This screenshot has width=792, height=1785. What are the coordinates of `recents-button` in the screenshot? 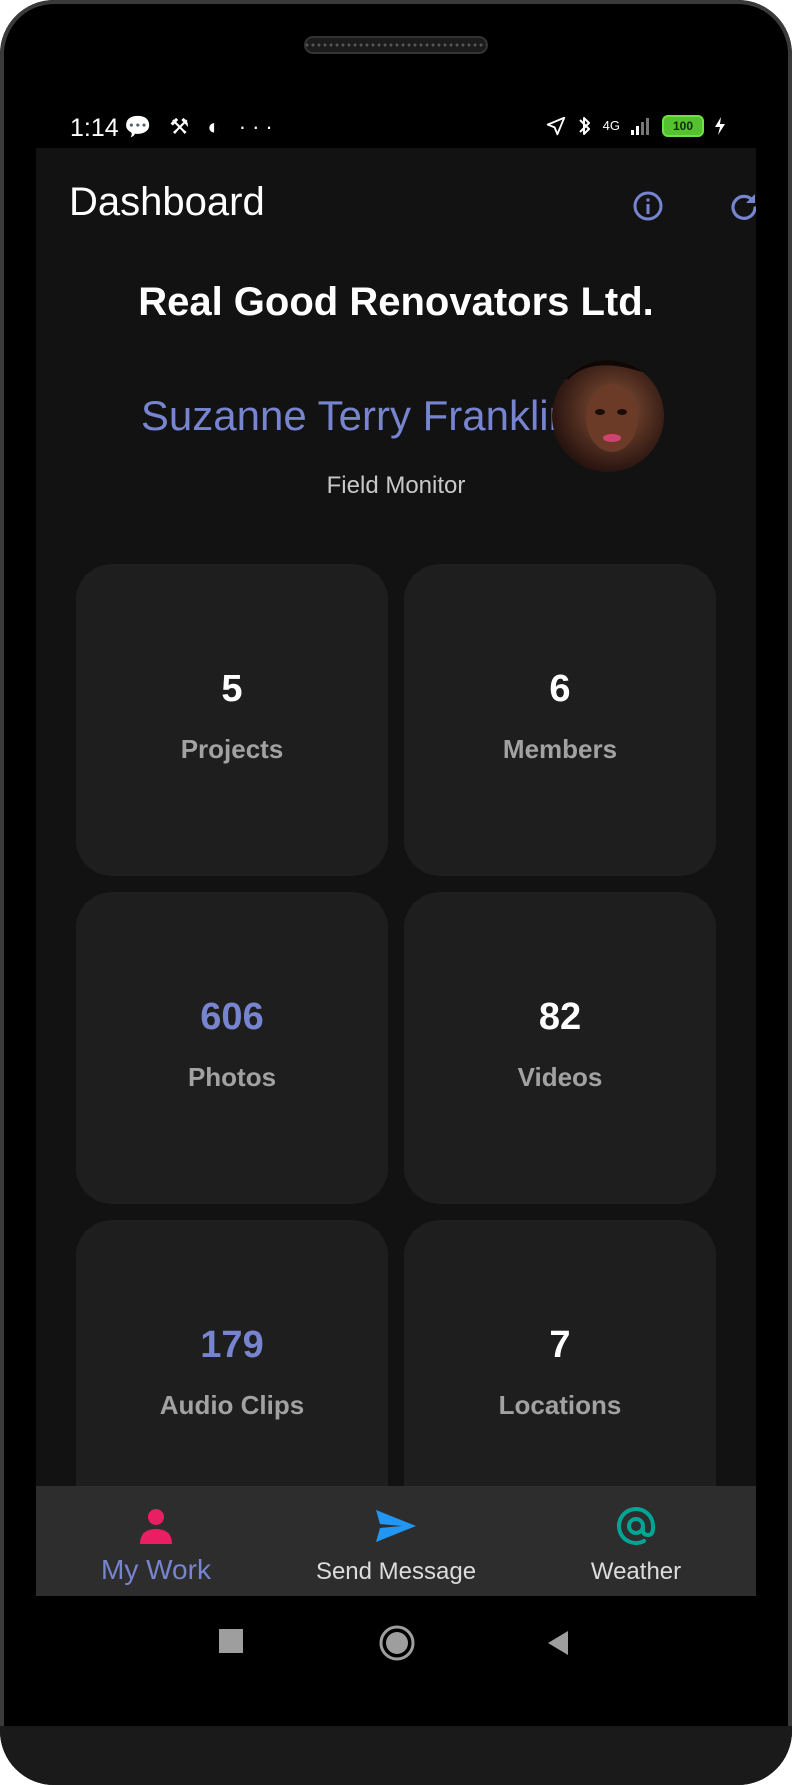 It's located at (231, 1643).